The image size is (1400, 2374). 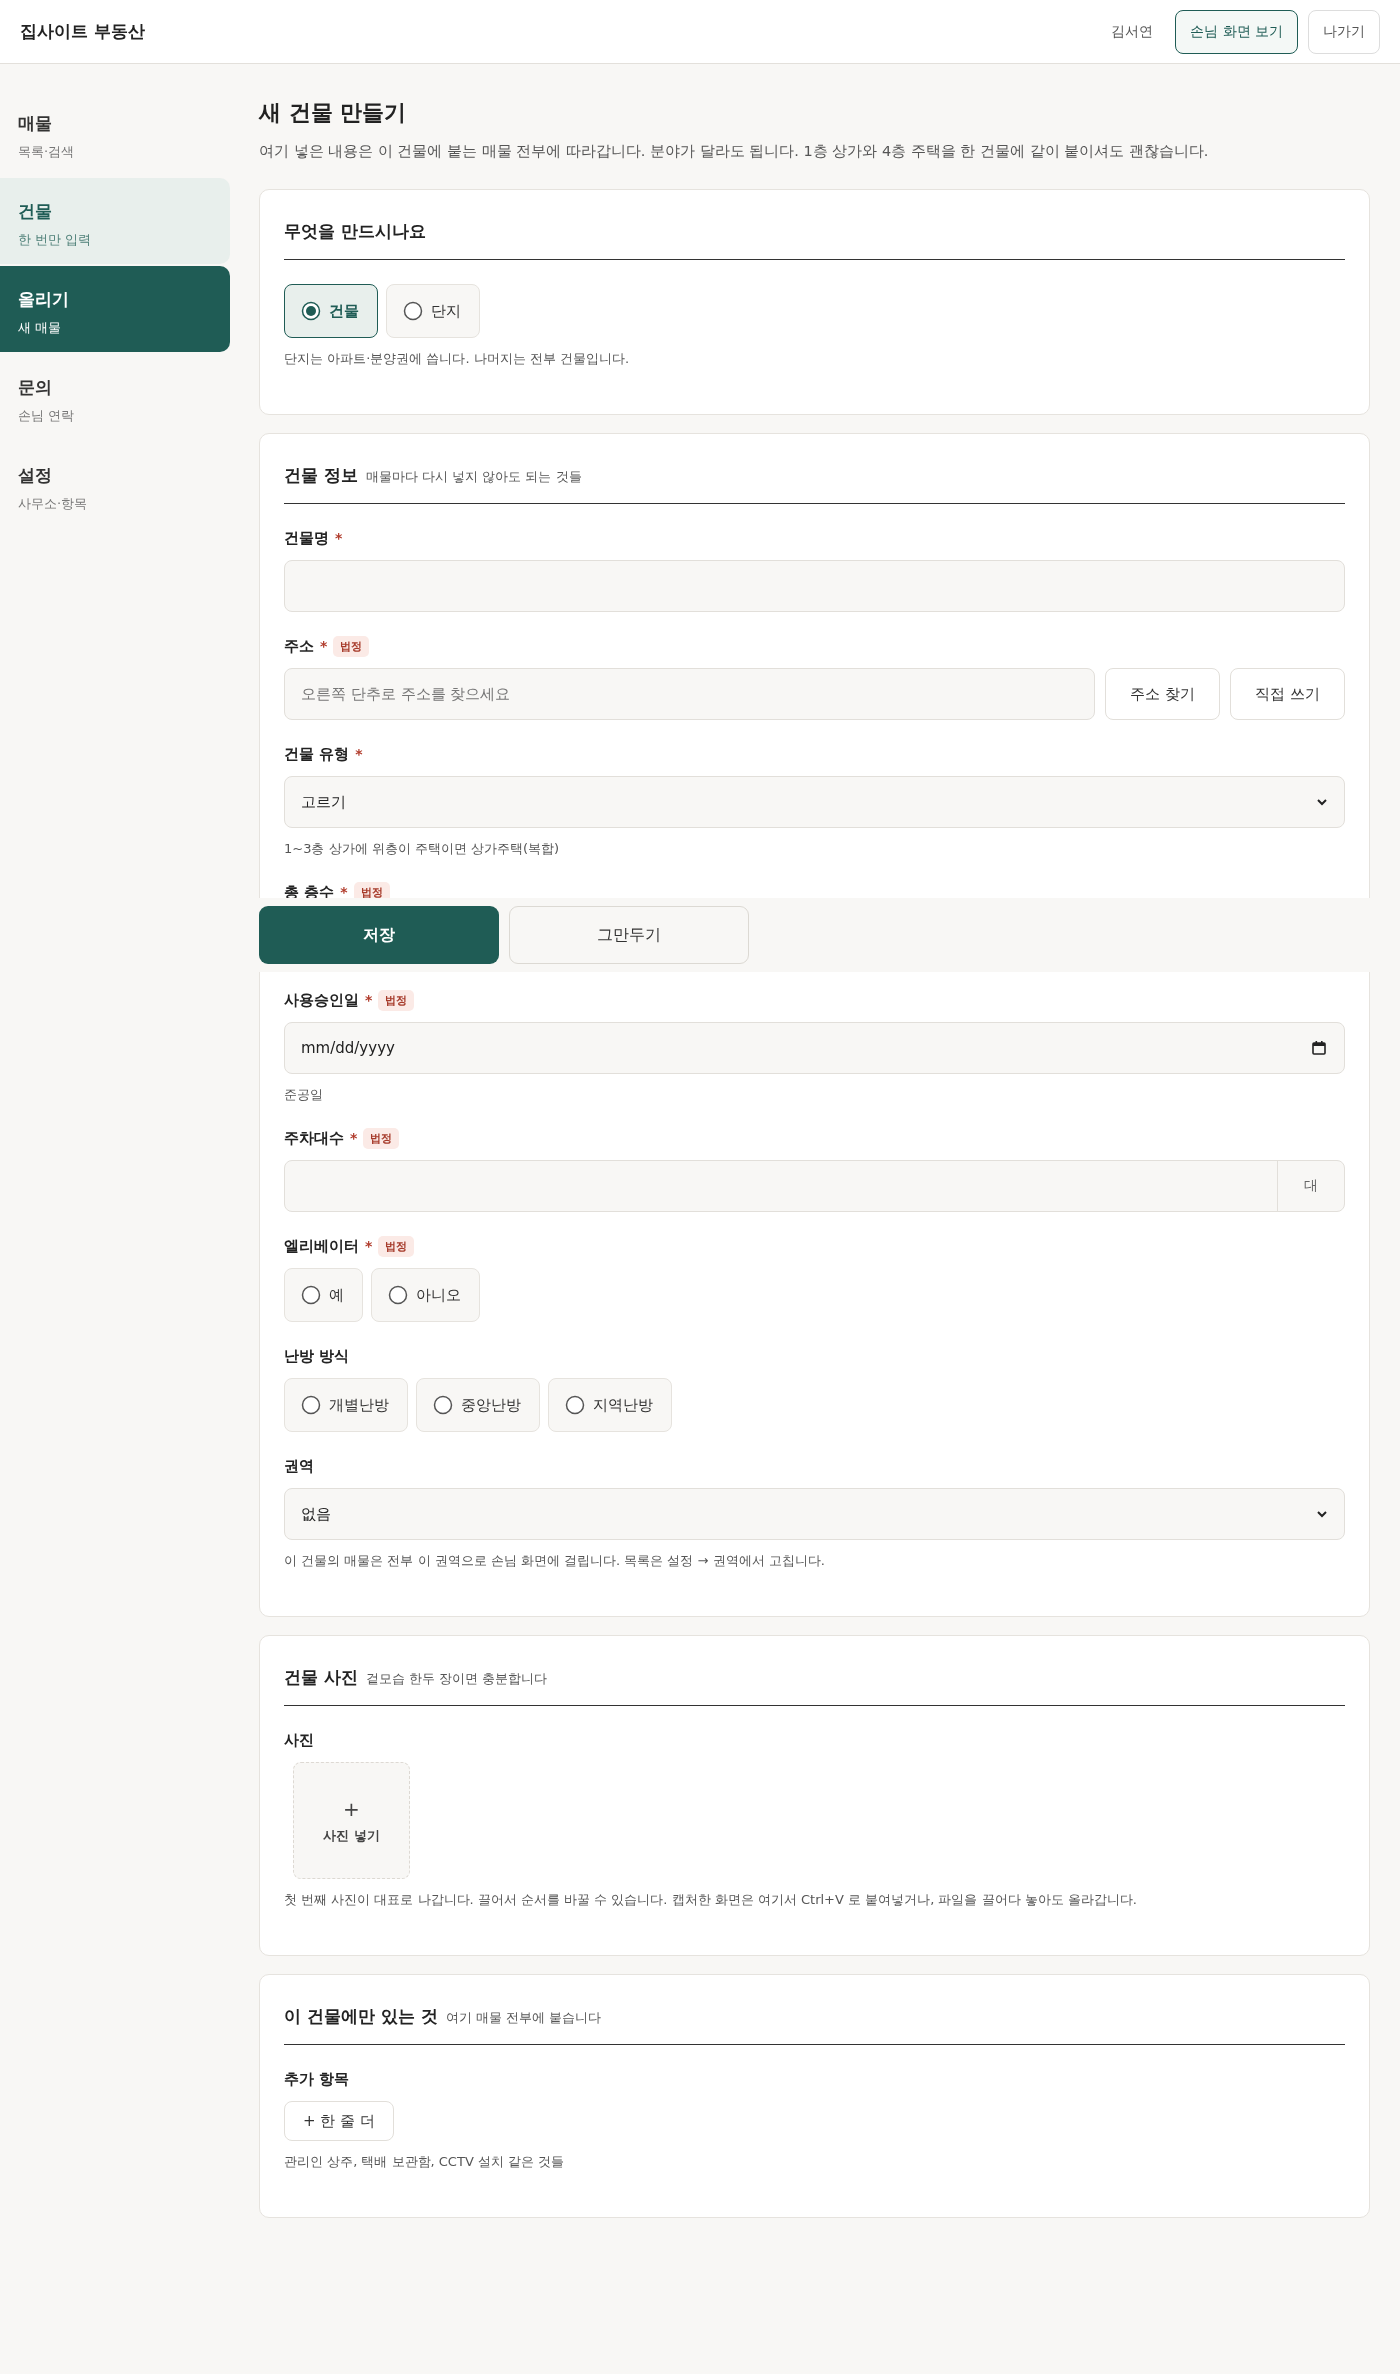 What do you see at coordinates (317, 2079) in the screenshot?
I see `field-label: 추가 항목` at bounding box center [317, 2079].